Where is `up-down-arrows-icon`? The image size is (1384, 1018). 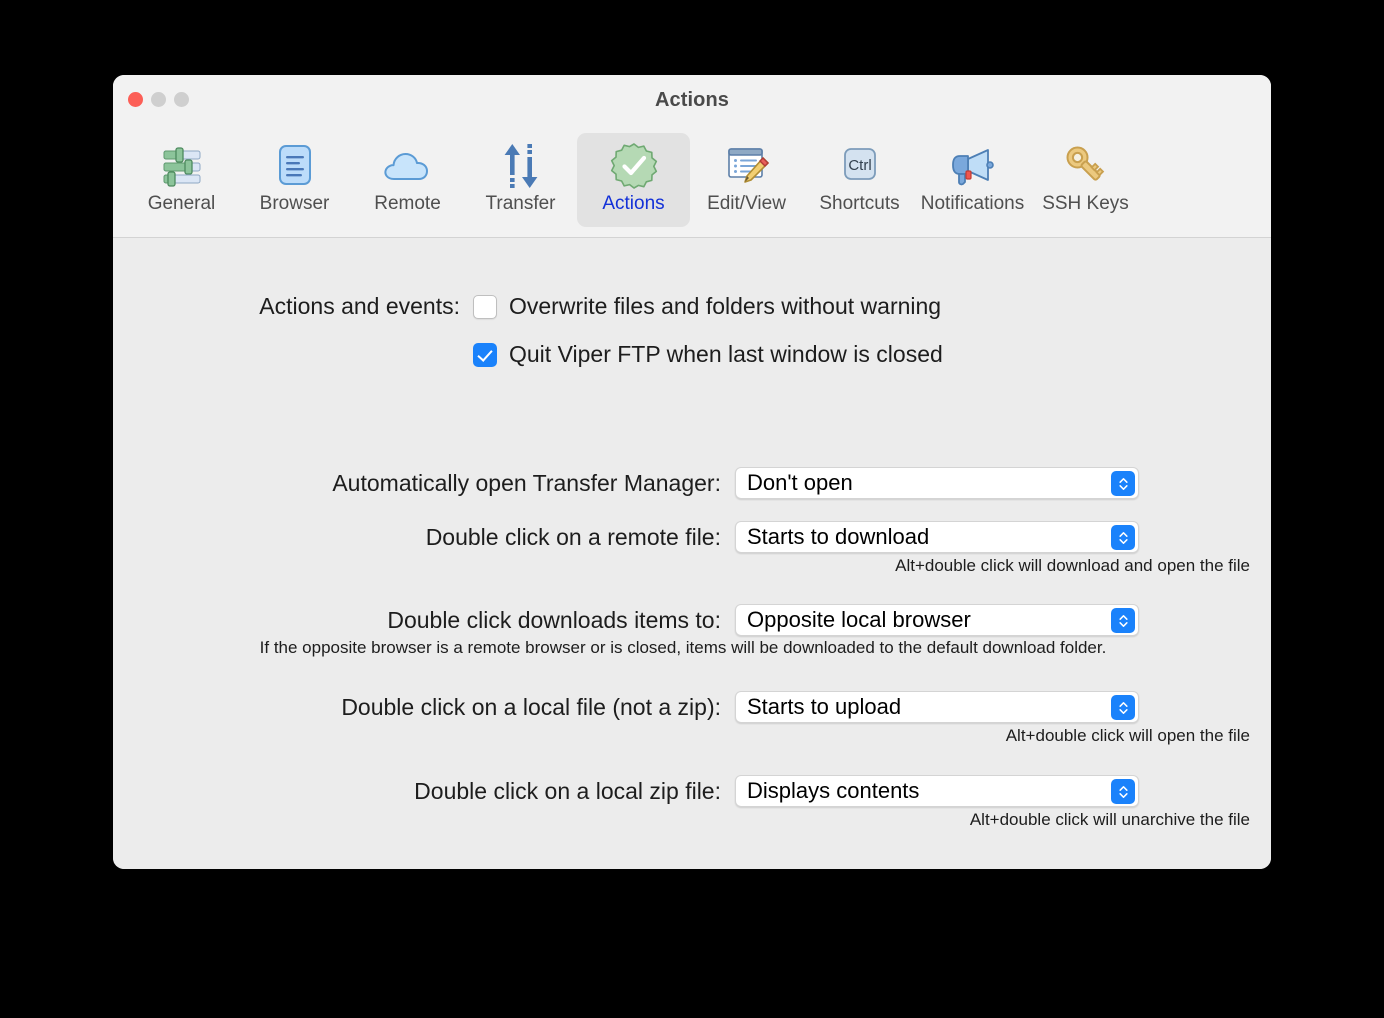 up-down-arrows-icon is located at coordinates (521, 166).